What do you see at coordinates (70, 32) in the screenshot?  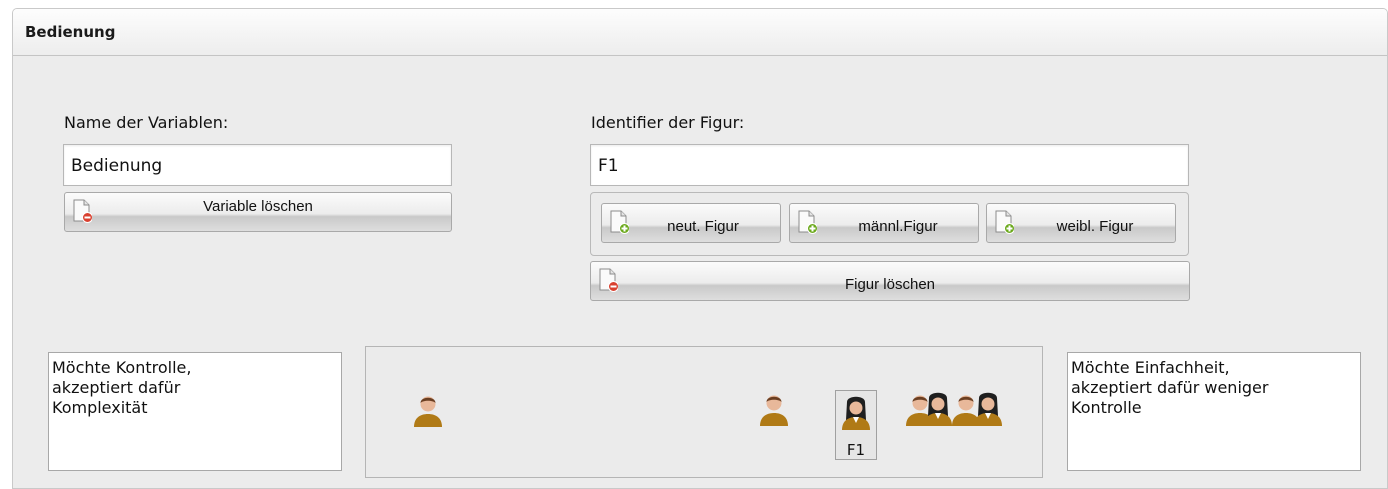 I see `panel-title: Bedienung` at bounding box center [70, 32].